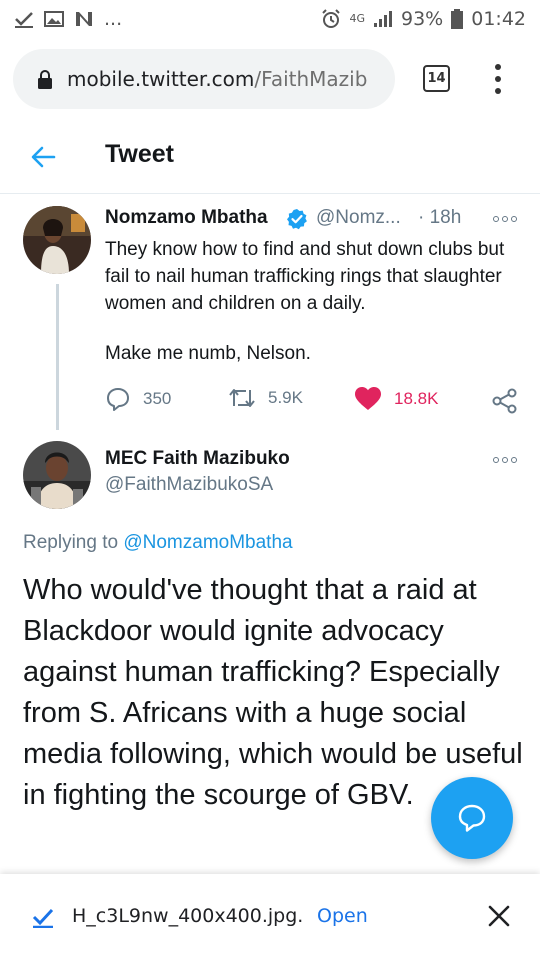 This screenshot has height=960, width=540. What do you see at coordinates (43, 918) in the screenshot?
I see `download-complete-icon` at bounding box center [43, 918].